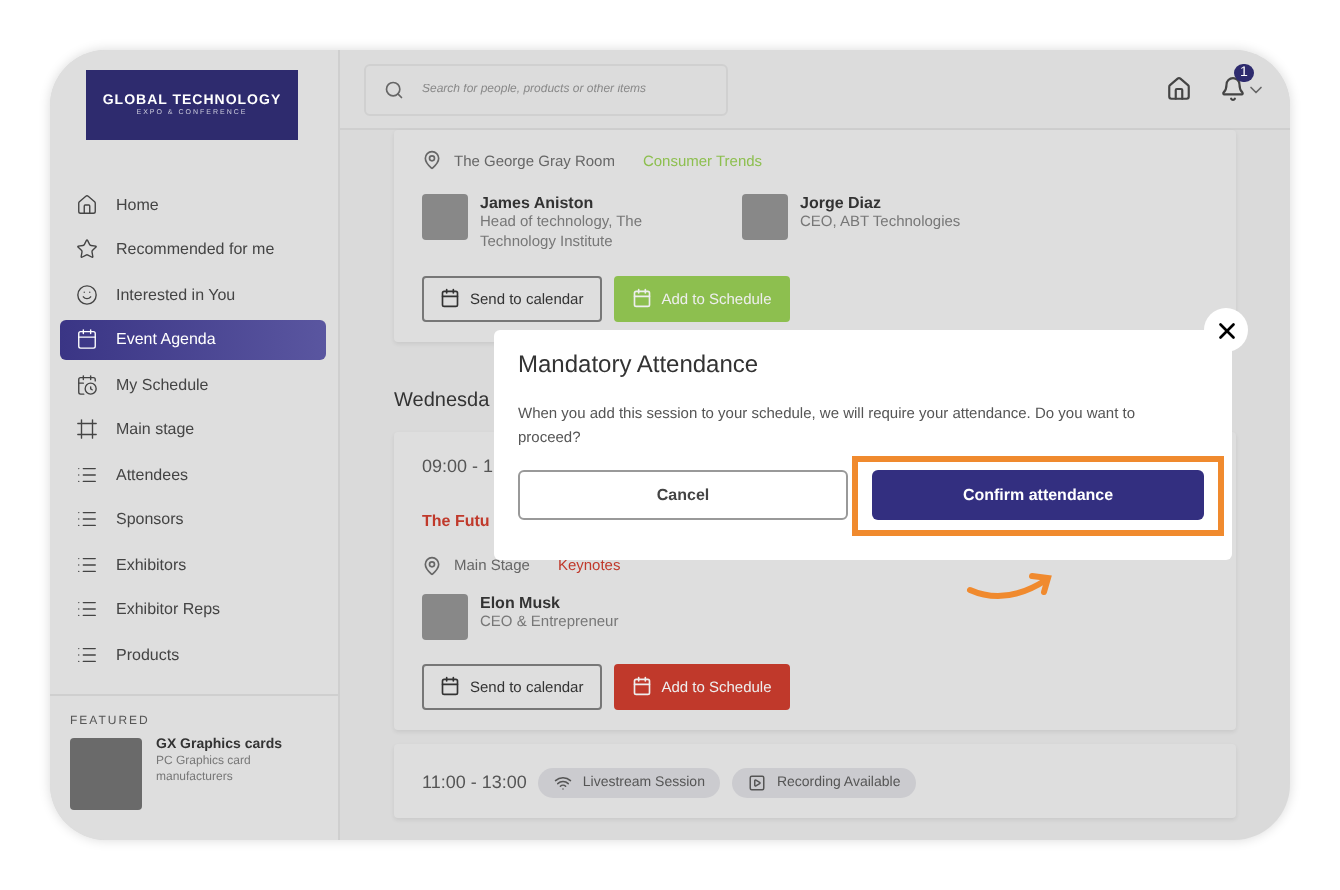 This screenshot has width=1340, height=890. What do you see at coordinates (841, 203) in the screenshot?
I see `speaker-name: Jorge Diaz` at bounding box center [841, 203].